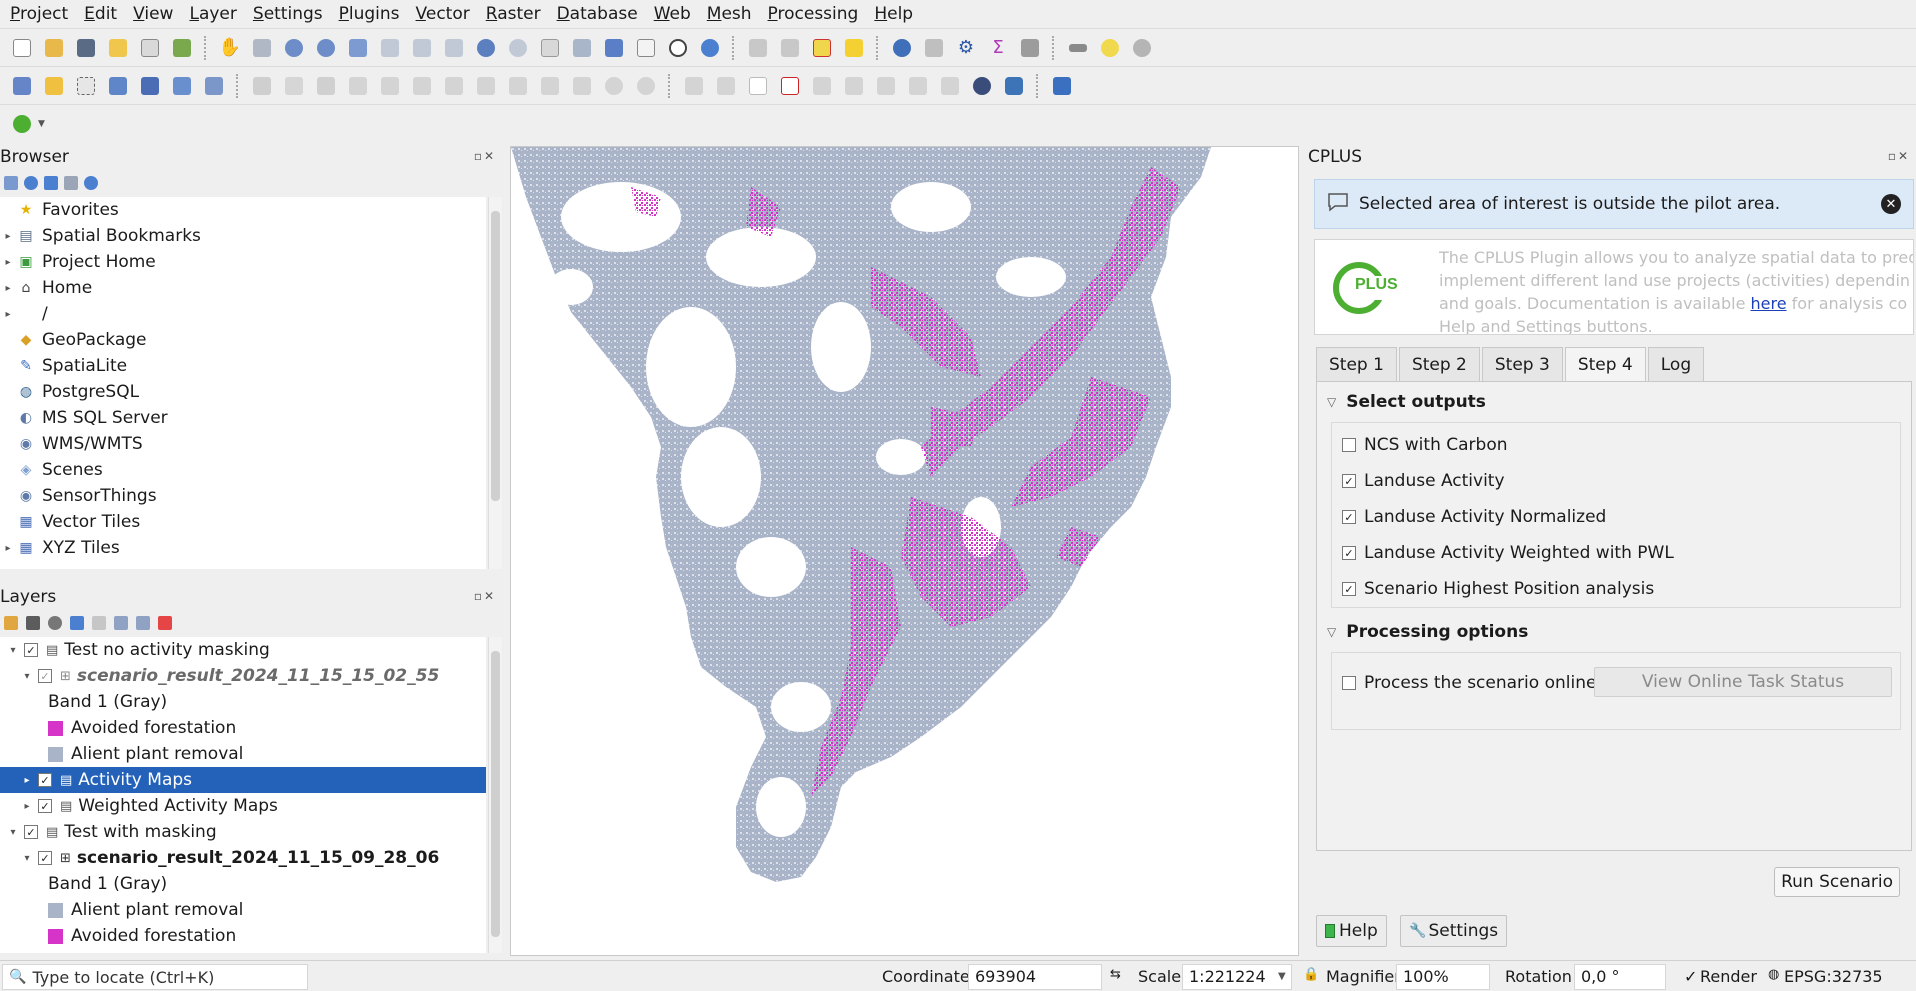 The width and height of the screenshot is (1916, 991). I want to click on browser-item: ▸ ▦ XYZ Tiles, so click(243, 548).